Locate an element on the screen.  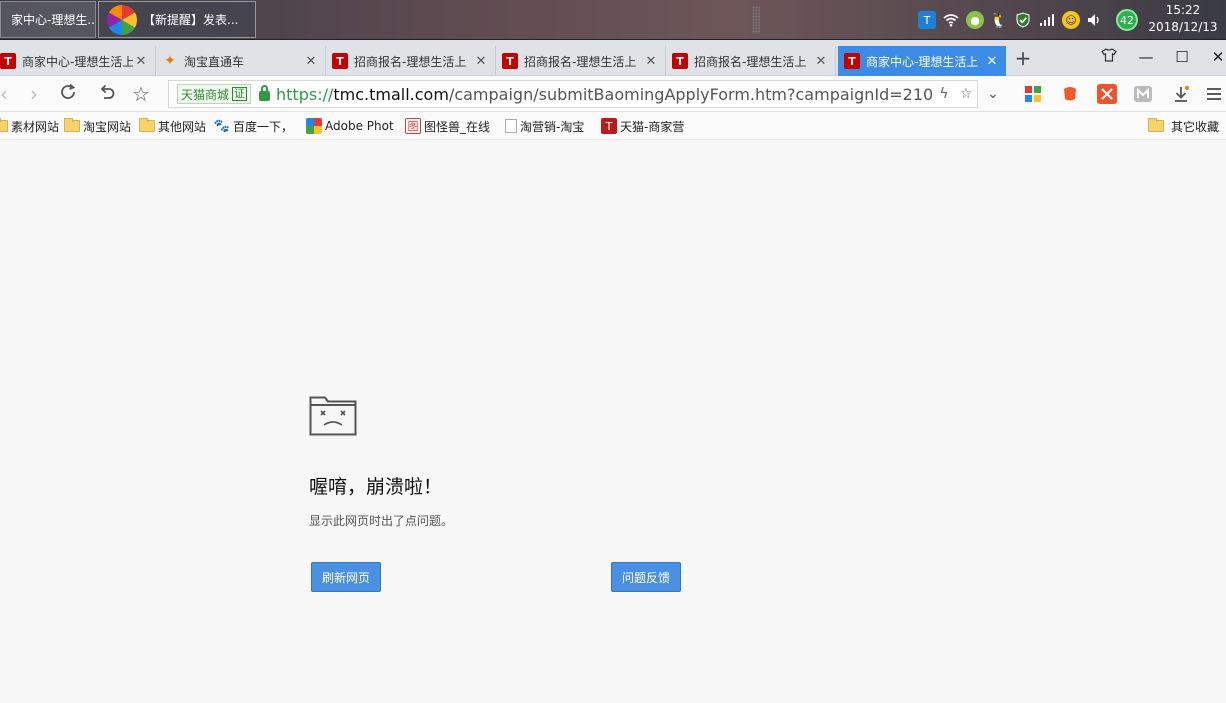
system-tray: T ● 🐧 ☺ is located at coordinates (1014, 20).